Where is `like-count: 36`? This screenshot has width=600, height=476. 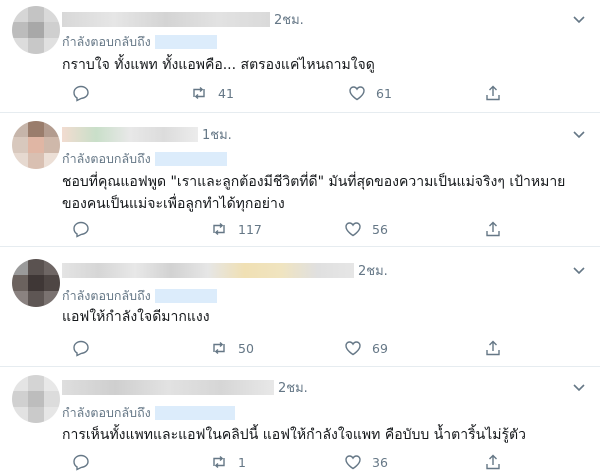 like-count: 36 is located at coordinates (380, 462).